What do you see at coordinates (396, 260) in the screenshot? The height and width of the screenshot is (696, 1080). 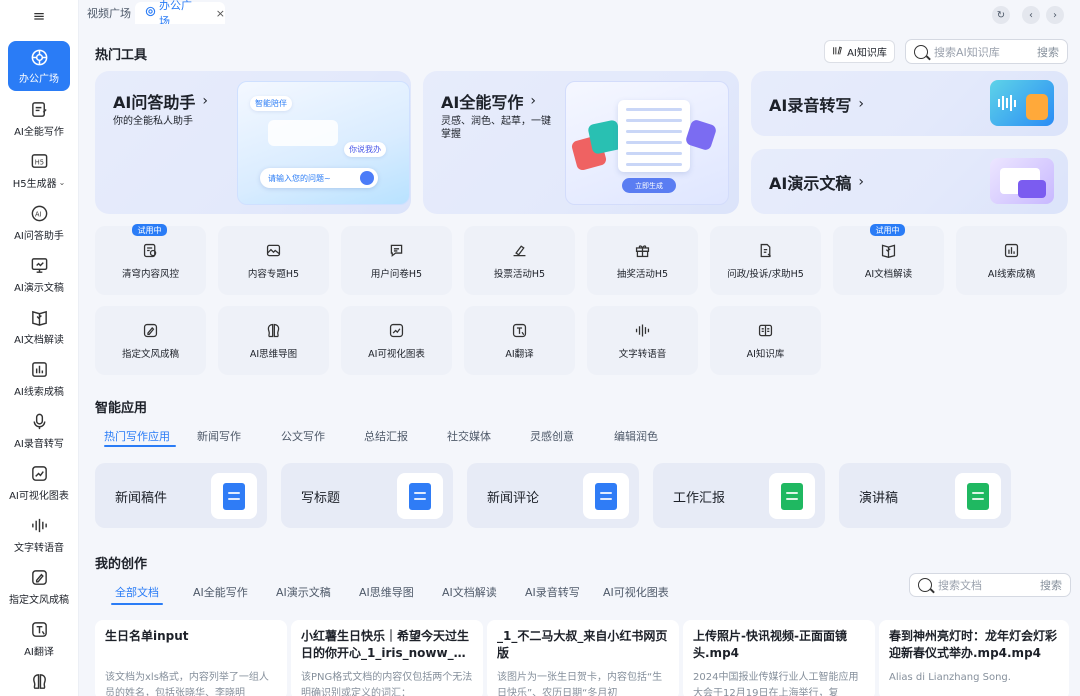 I see `tool-survey-h5: 用户问卷H5` at bounding box center [396, 260].